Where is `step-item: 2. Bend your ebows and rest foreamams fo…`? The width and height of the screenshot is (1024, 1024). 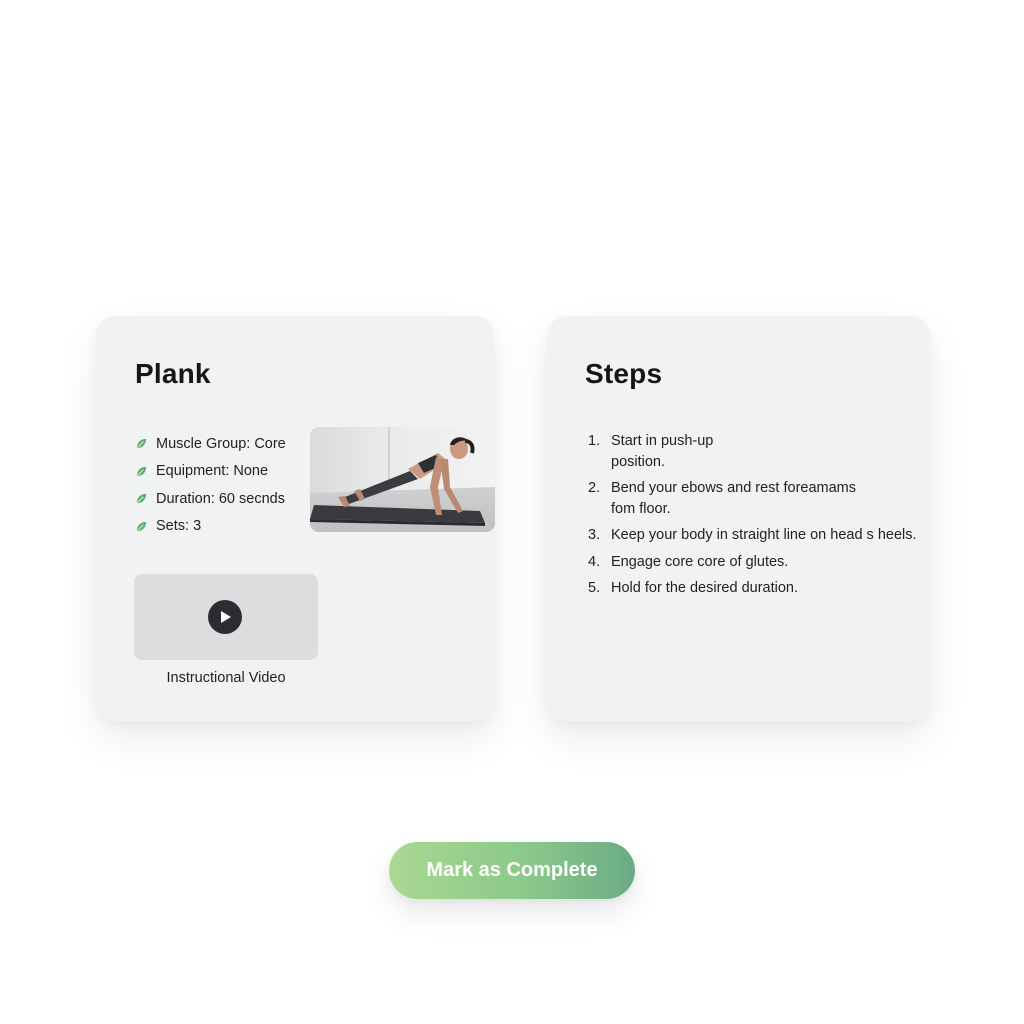 step-item: 2. Bend your ebows and rest foreamams fo… is located at coordinates (756, 498).